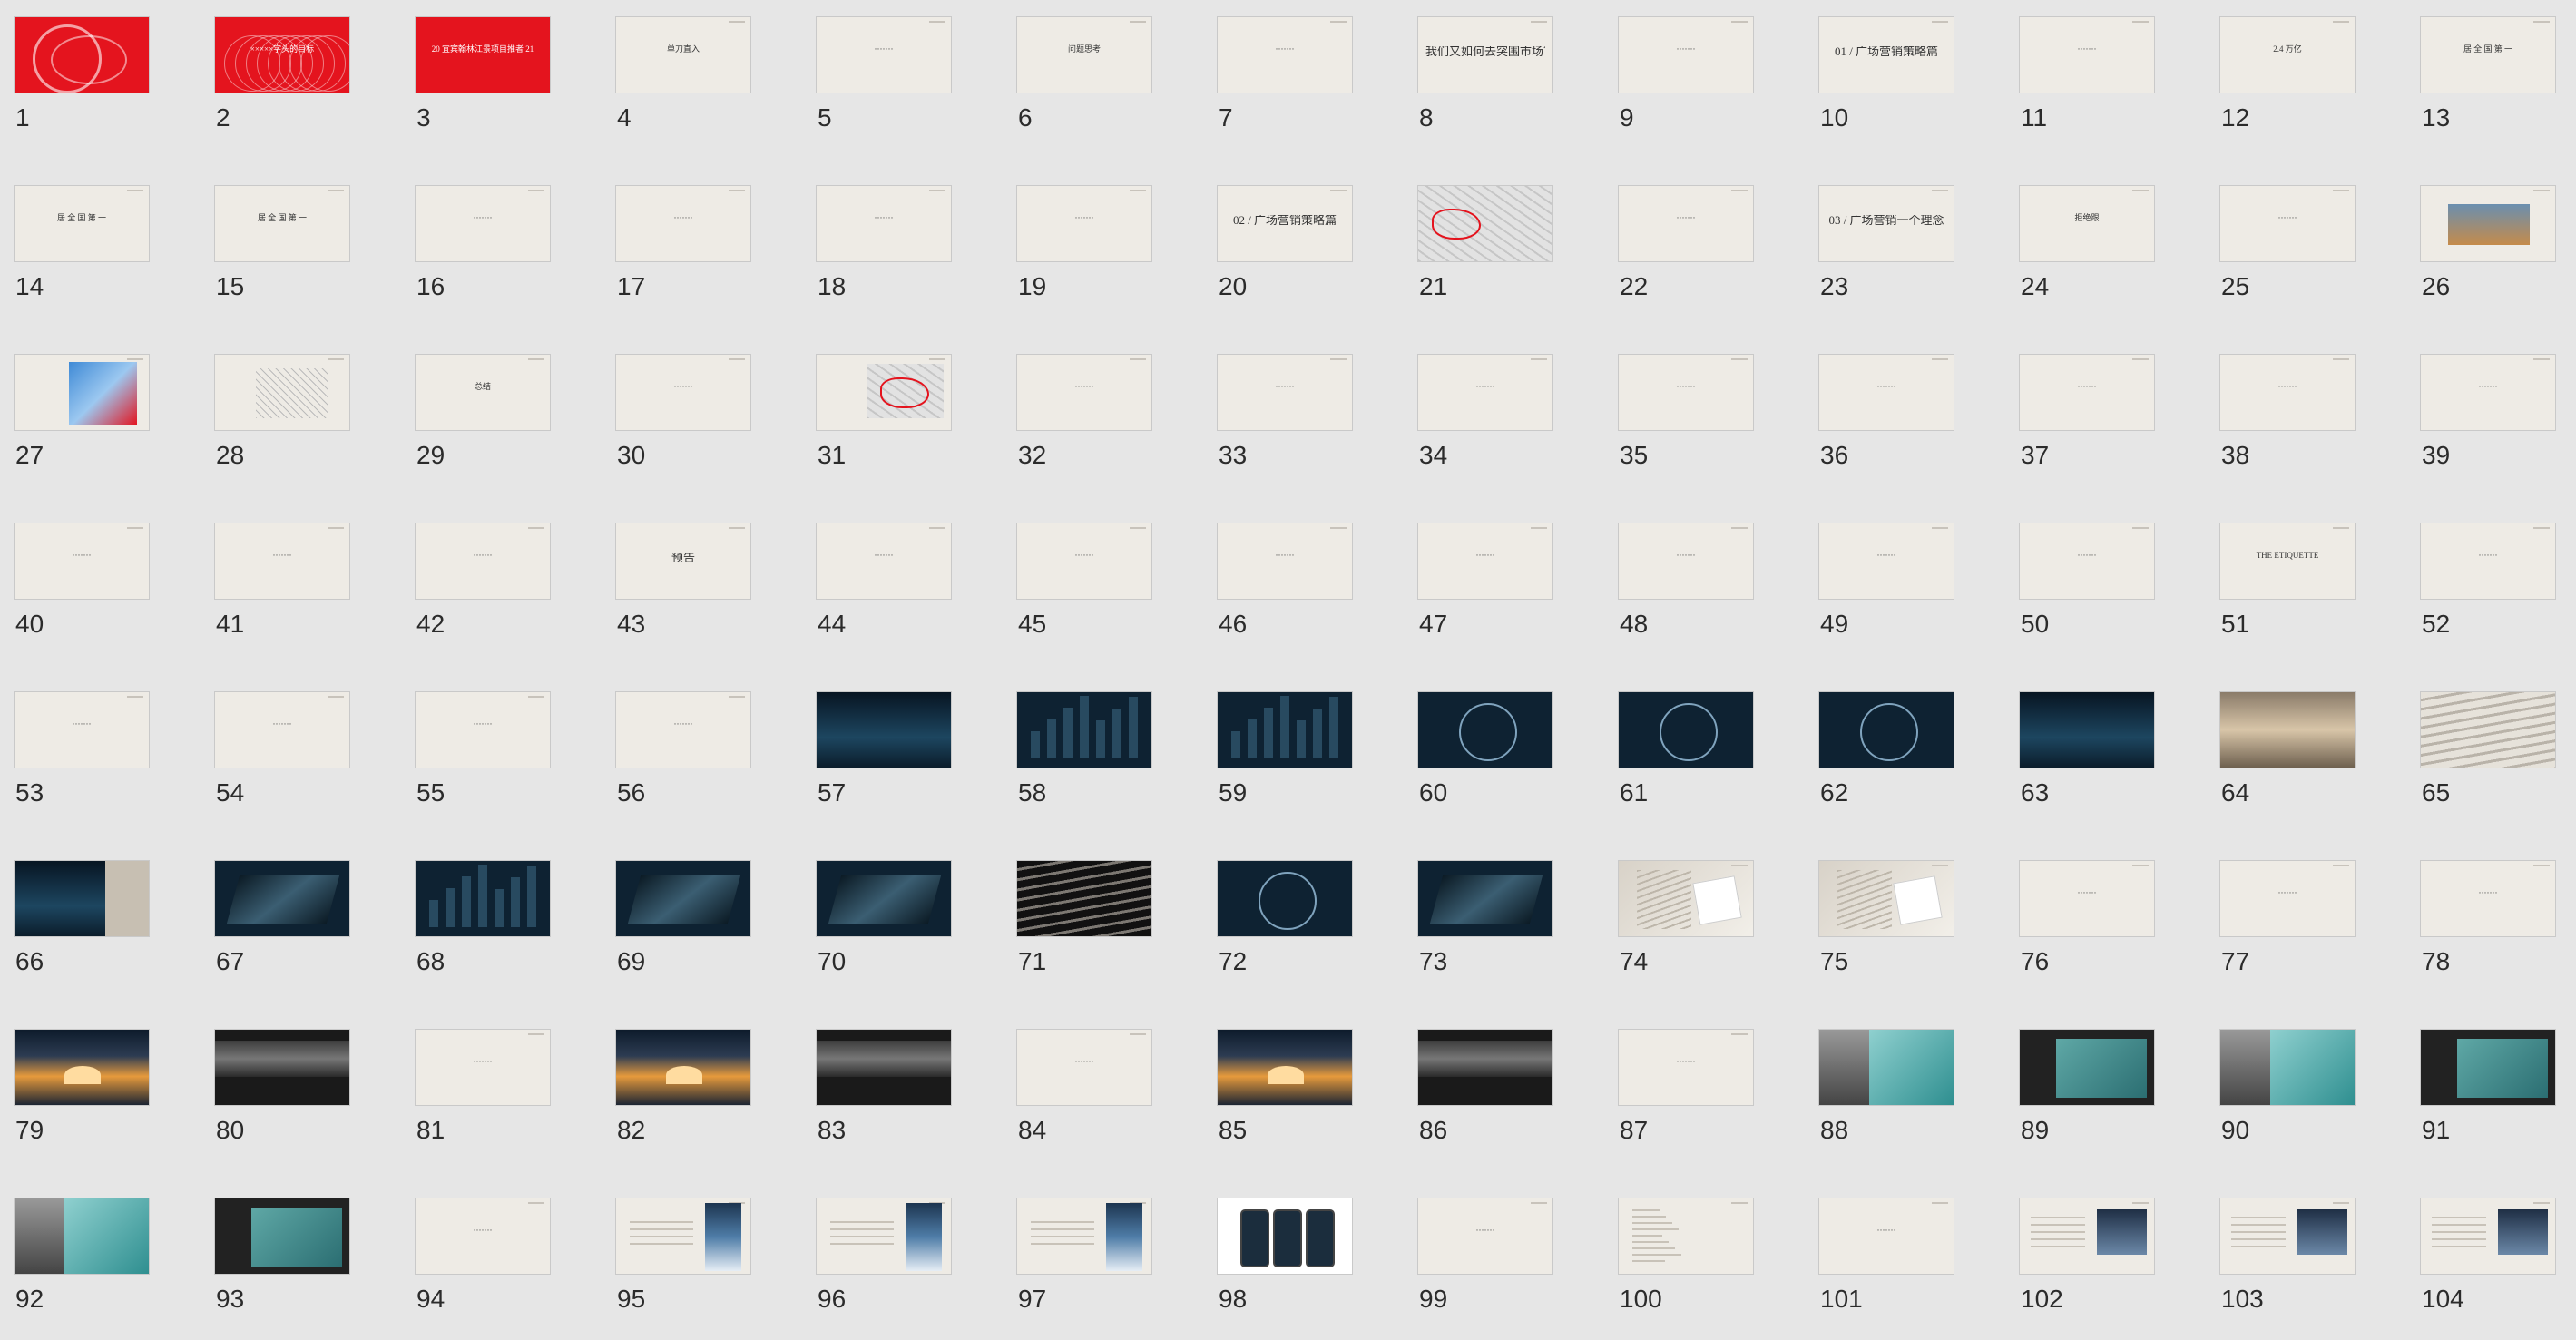 Image resolution: width=2576 pixels, height=1340 pixels. Describe the element at coordinates (1088, 924) in the screenshot. I see `slide-thumbnail-71: 71` at that location.